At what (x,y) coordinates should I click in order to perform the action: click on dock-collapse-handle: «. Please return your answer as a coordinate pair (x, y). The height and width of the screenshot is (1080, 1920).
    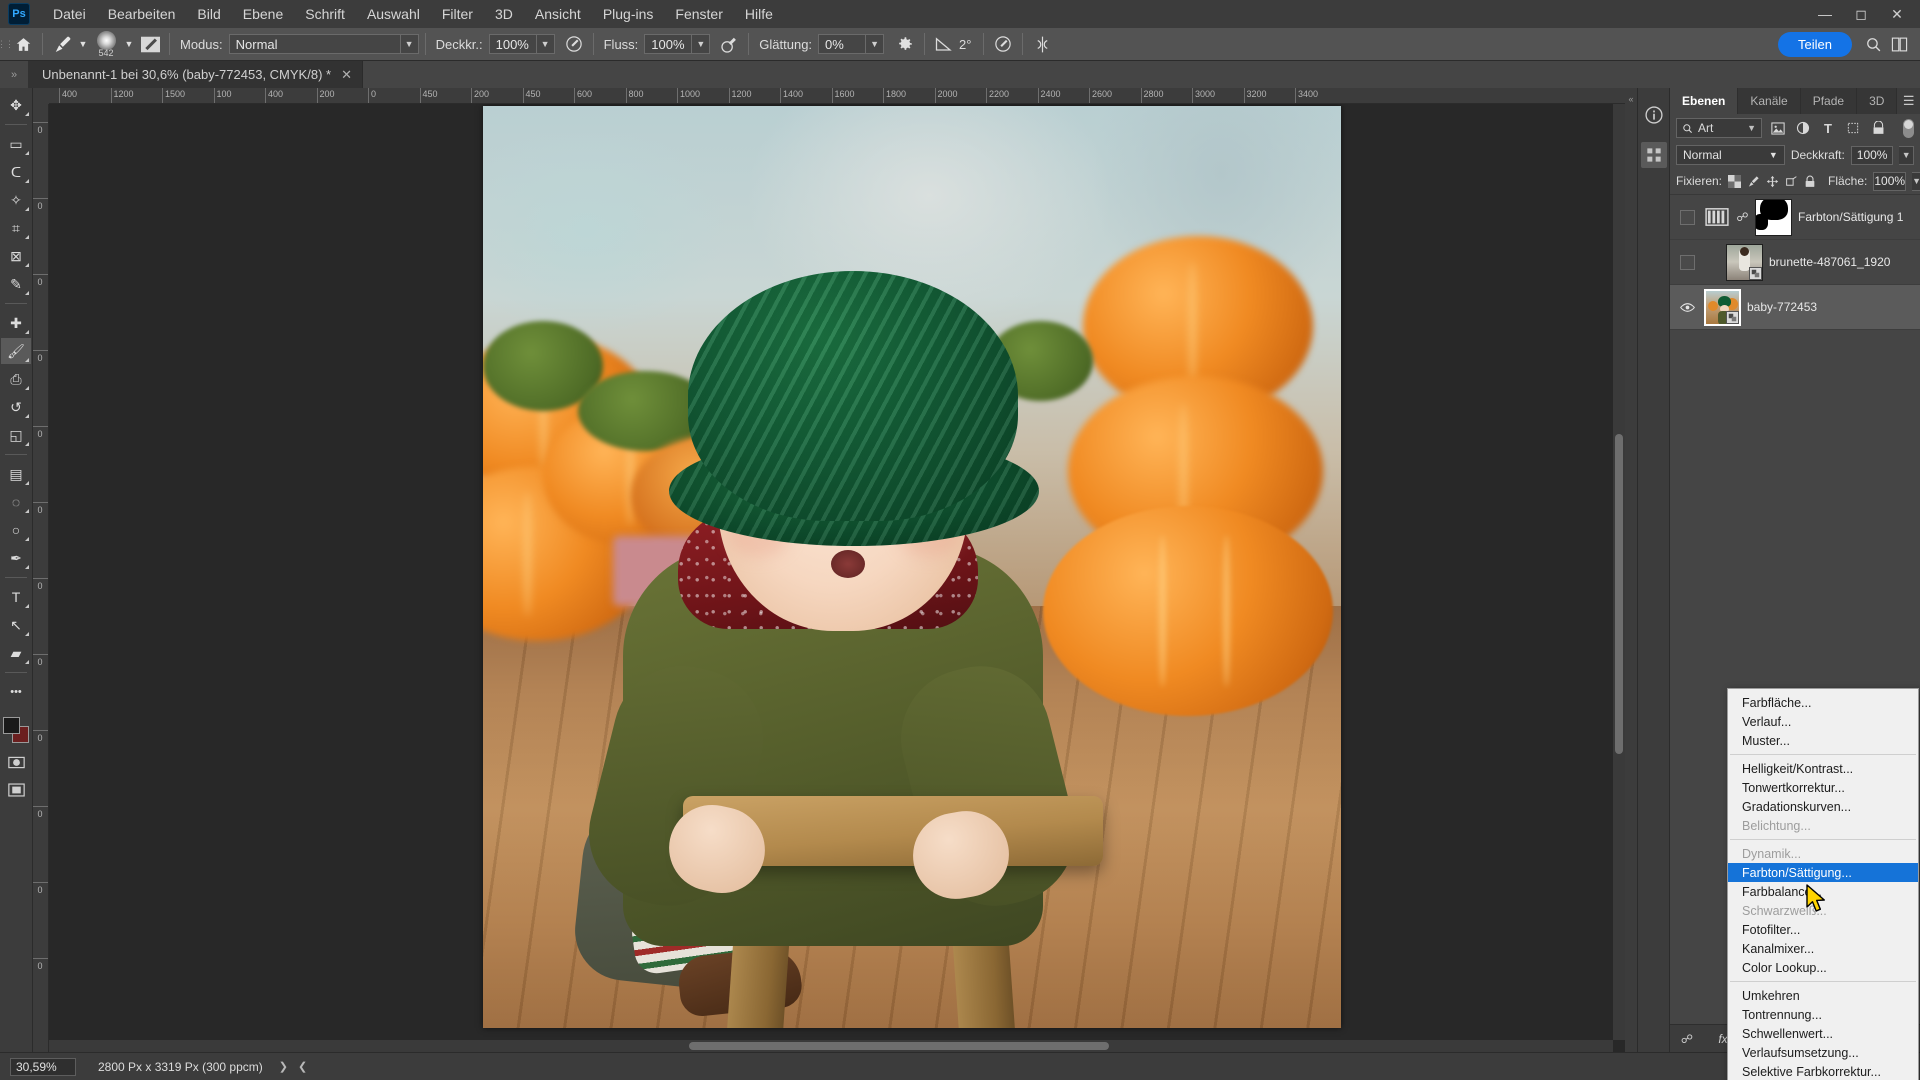
    Looking at the image, I should click on (1631, 570).